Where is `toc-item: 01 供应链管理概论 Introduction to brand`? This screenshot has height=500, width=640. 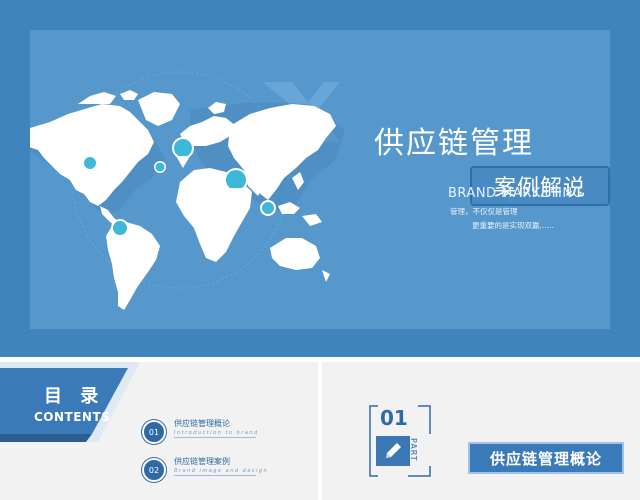 toc-item: 01 供应链管理概论 Introduction to brand is located at coordinates (222, 431).